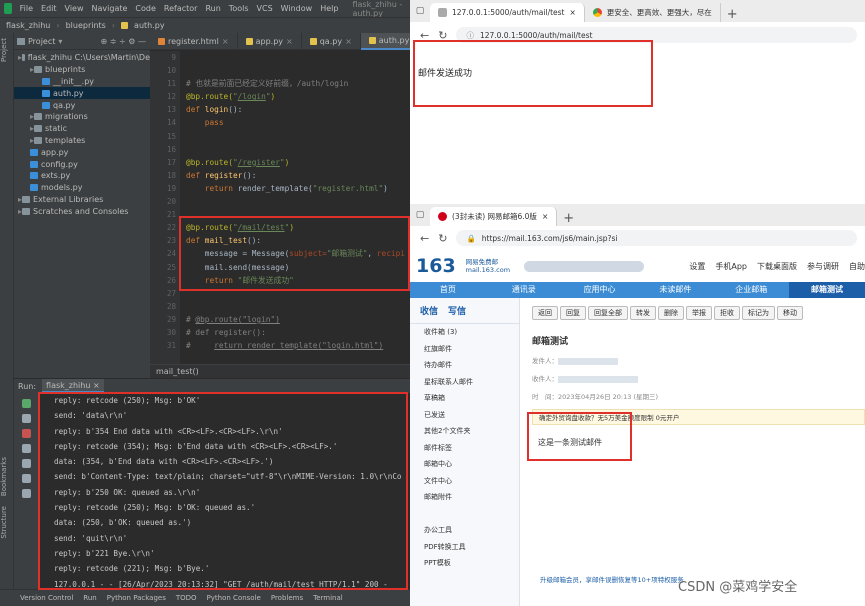 Image resolution: width=865 pixels, height=606 pixels. I want to click on nav-unread: 未读邮件, so click(675, 290).